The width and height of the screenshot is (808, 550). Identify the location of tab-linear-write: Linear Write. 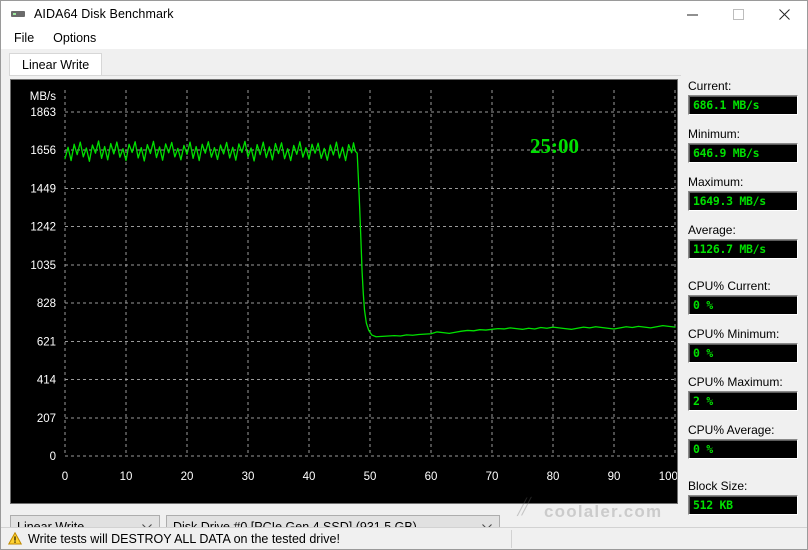
(56, 64).